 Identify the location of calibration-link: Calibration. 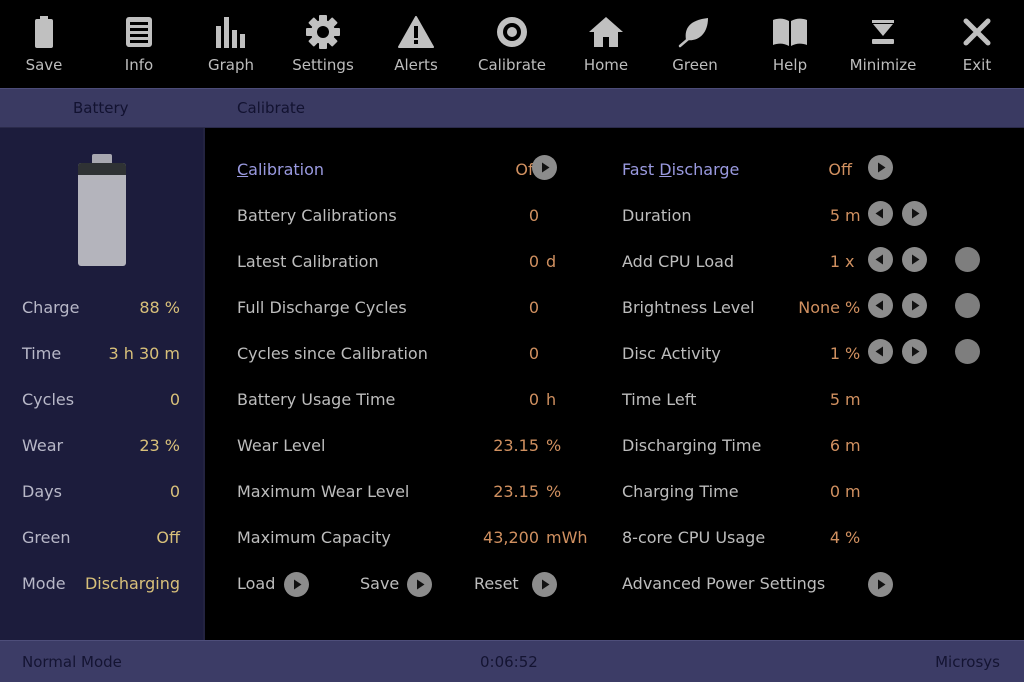
(280, 169).